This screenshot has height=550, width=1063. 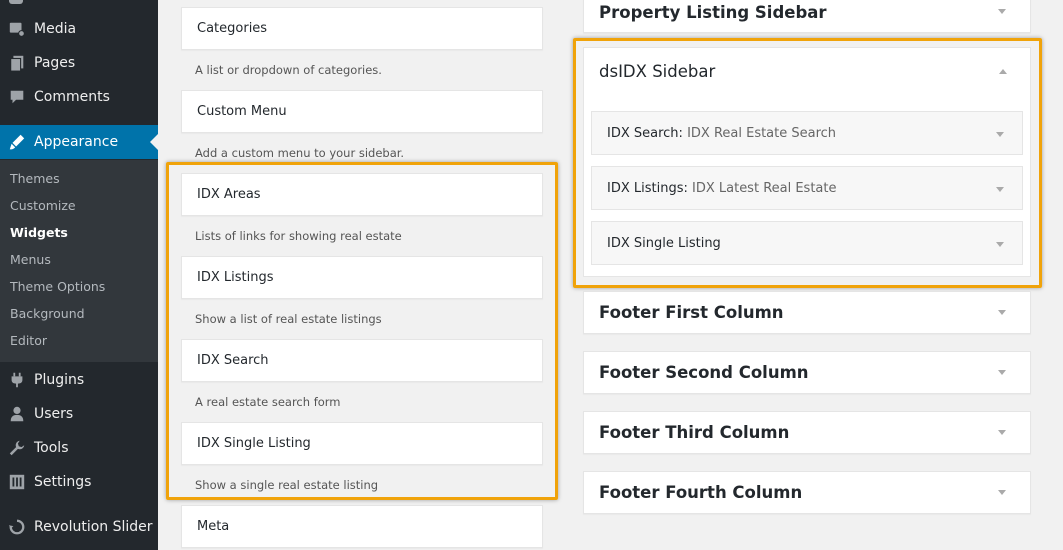 I want to click on current-menu-arrow, so click(x=154, y=142).